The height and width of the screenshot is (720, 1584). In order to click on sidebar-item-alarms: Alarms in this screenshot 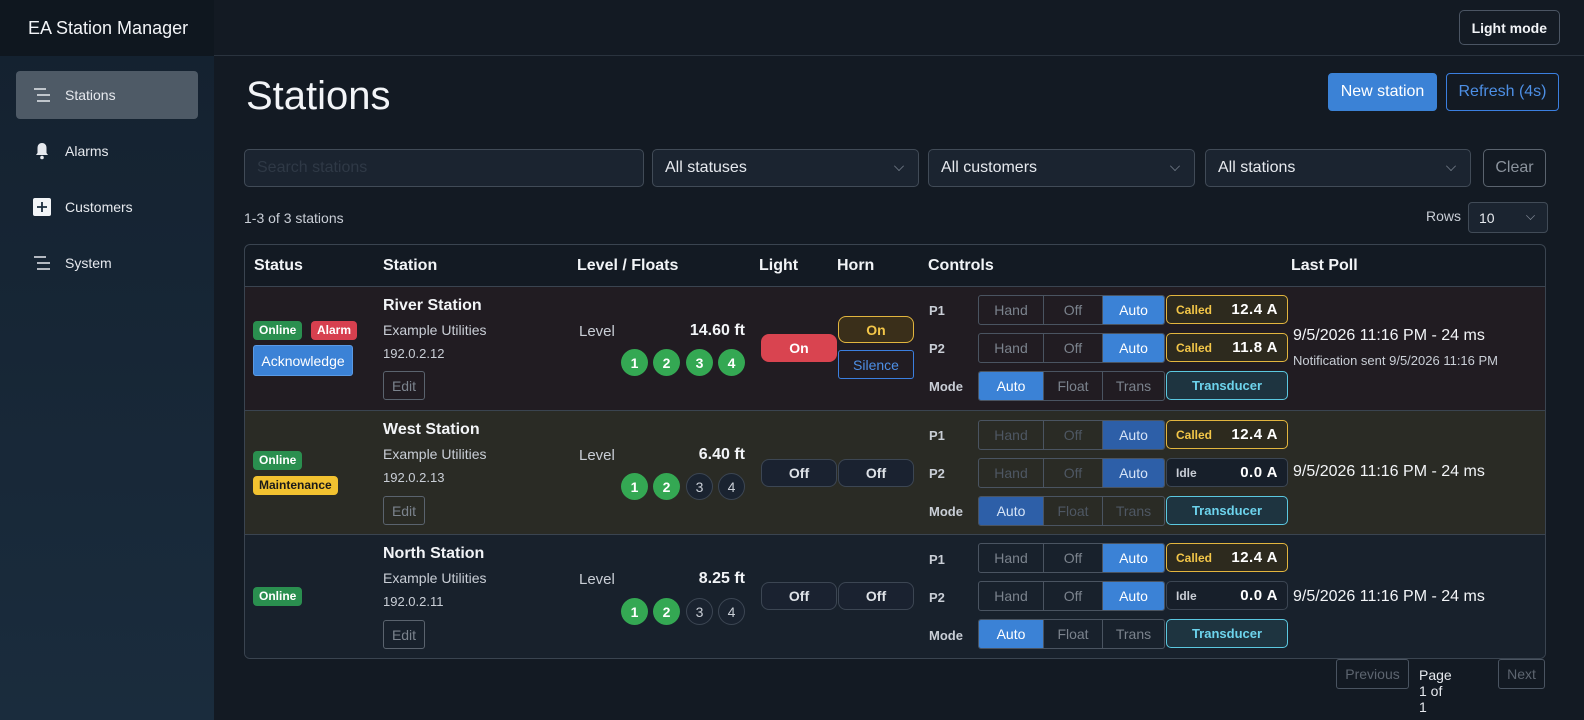, I will do `click(107, 151)`.